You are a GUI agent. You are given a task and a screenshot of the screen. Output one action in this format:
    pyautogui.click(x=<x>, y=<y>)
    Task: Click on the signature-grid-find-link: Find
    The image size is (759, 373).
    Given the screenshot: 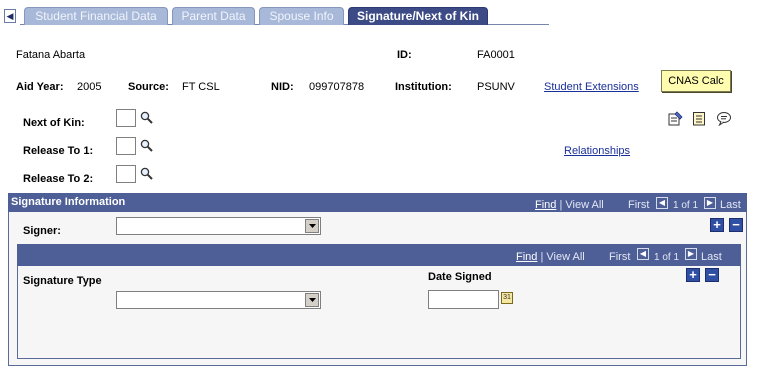 What is the action you would take?
    pyautogui.click(x=545, y=205)
    